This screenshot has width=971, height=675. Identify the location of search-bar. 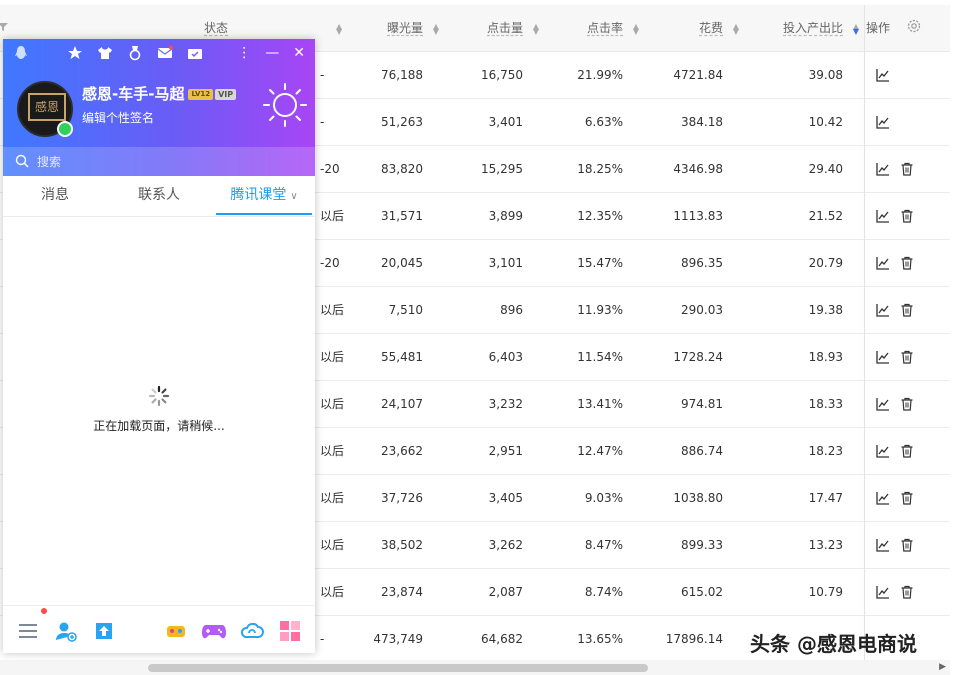
(159, 161).